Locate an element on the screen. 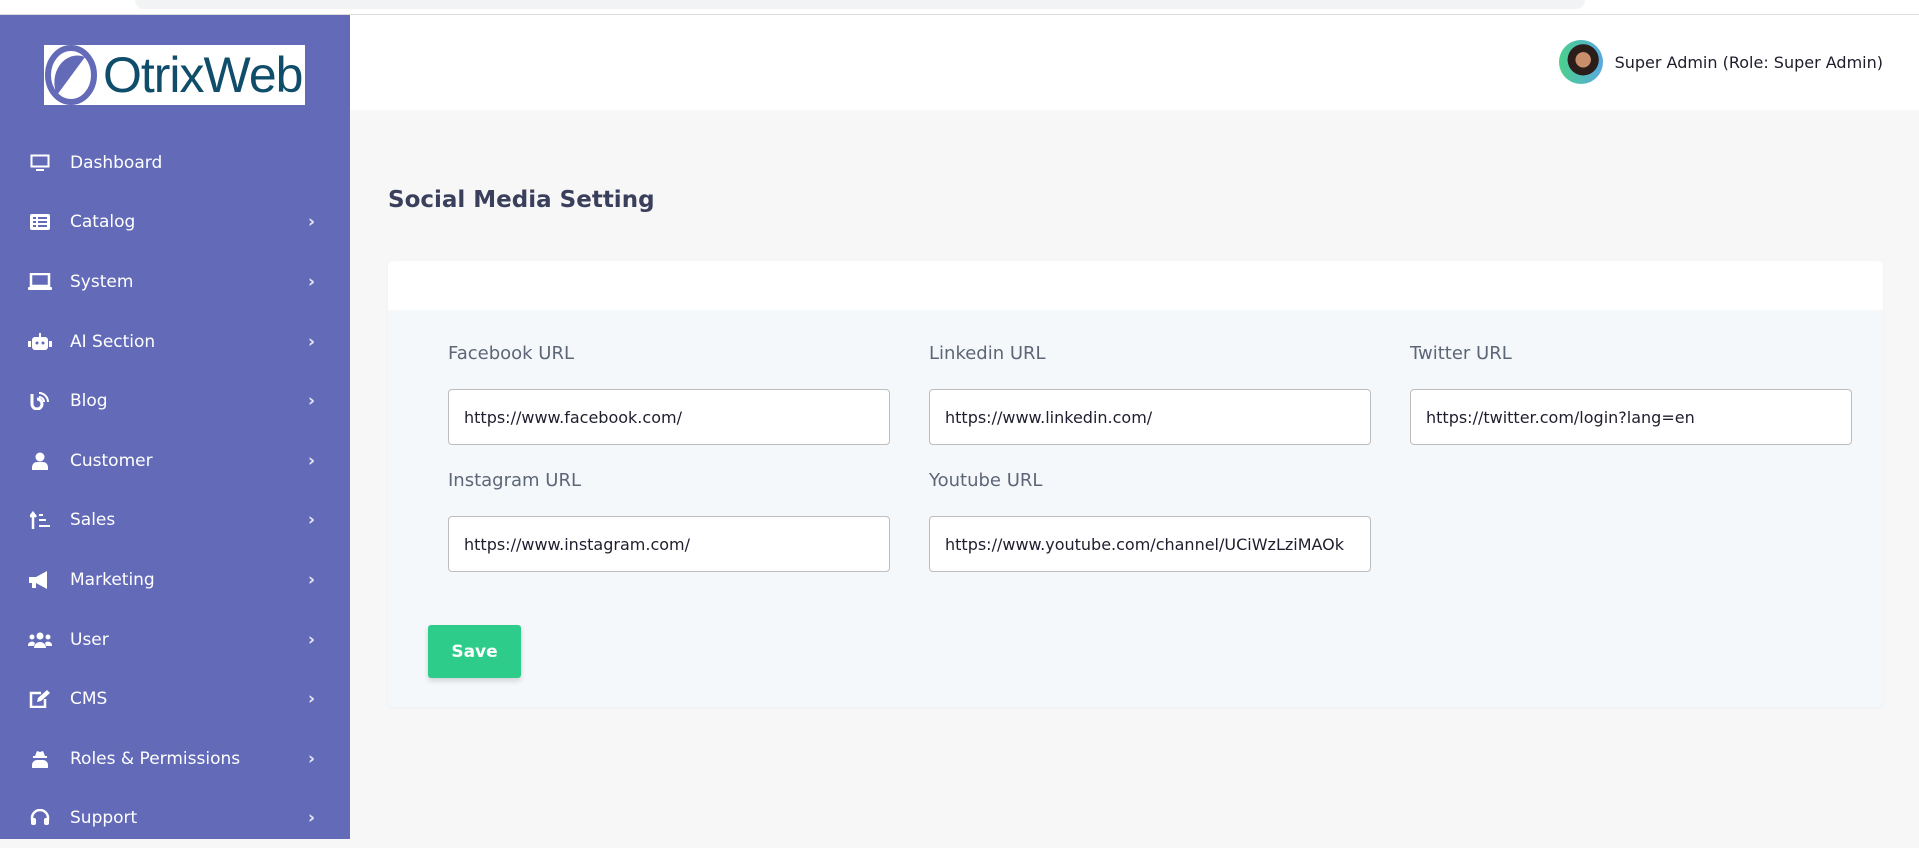 Image resolution: width=1919 pixels, height=848 pixels. sidebar-item-roles-permissions: Roles & Permissions › is located at coordinates (175, 759).